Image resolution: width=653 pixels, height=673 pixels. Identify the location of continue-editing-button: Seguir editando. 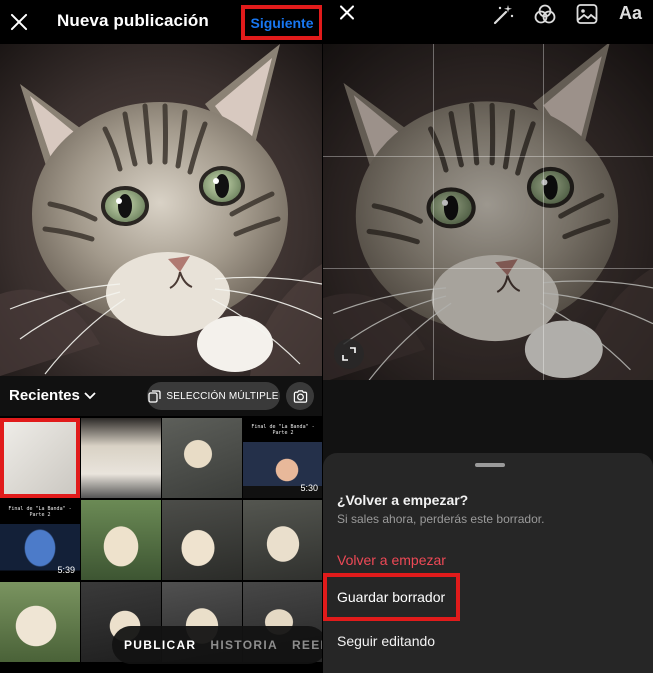
(386, 641).